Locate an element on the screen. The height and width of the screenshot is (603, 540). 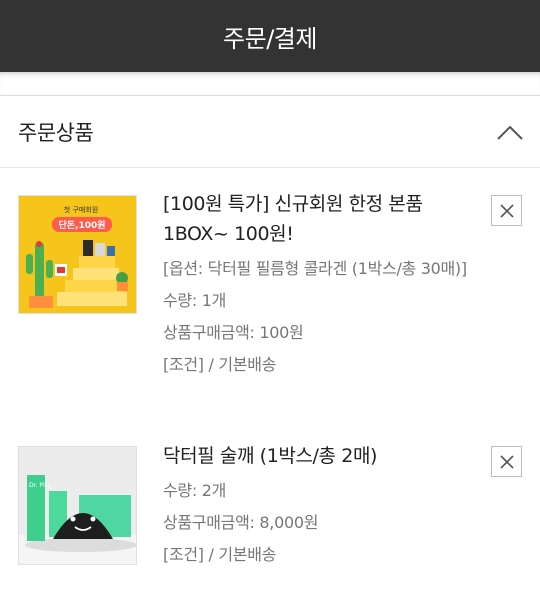
product-price: 상품구매금액: 100원 is located at coordinates (233, 332).